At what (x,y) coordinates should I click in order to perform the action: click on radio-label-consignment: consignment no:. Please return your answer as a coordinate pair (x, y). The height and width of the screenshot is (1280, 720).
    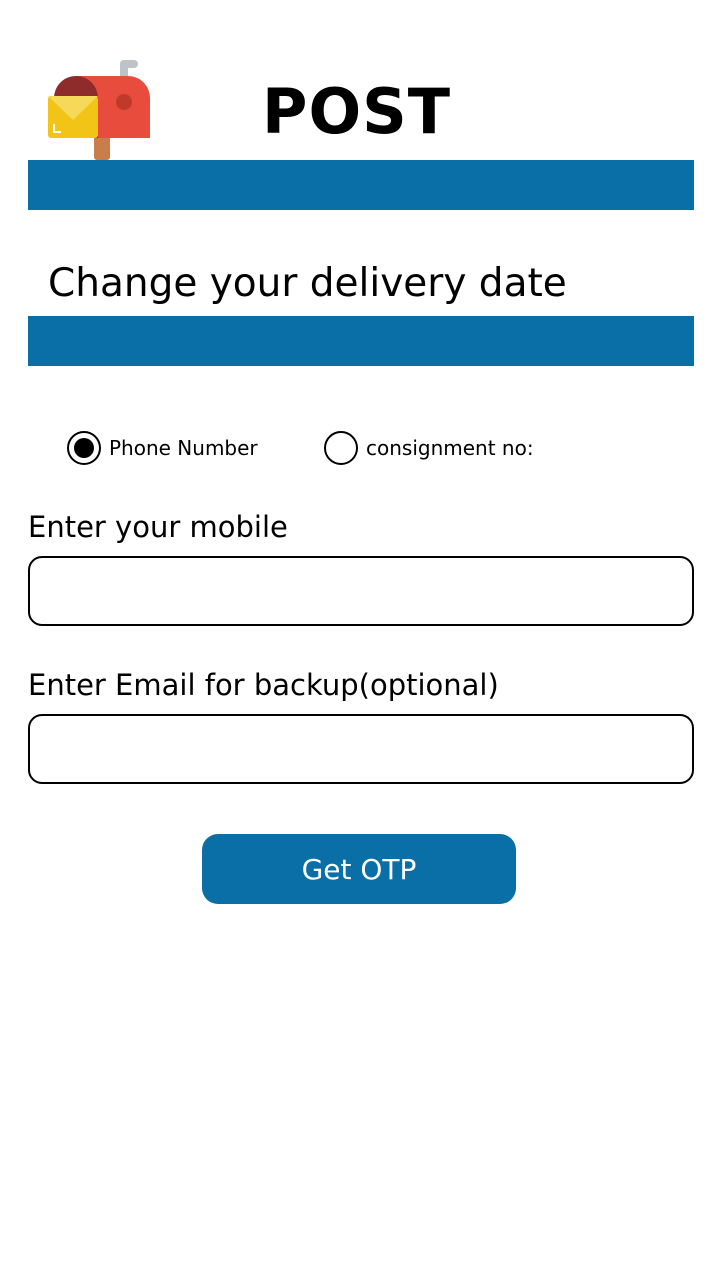
    Looking at the image, I should click on (450, 448).